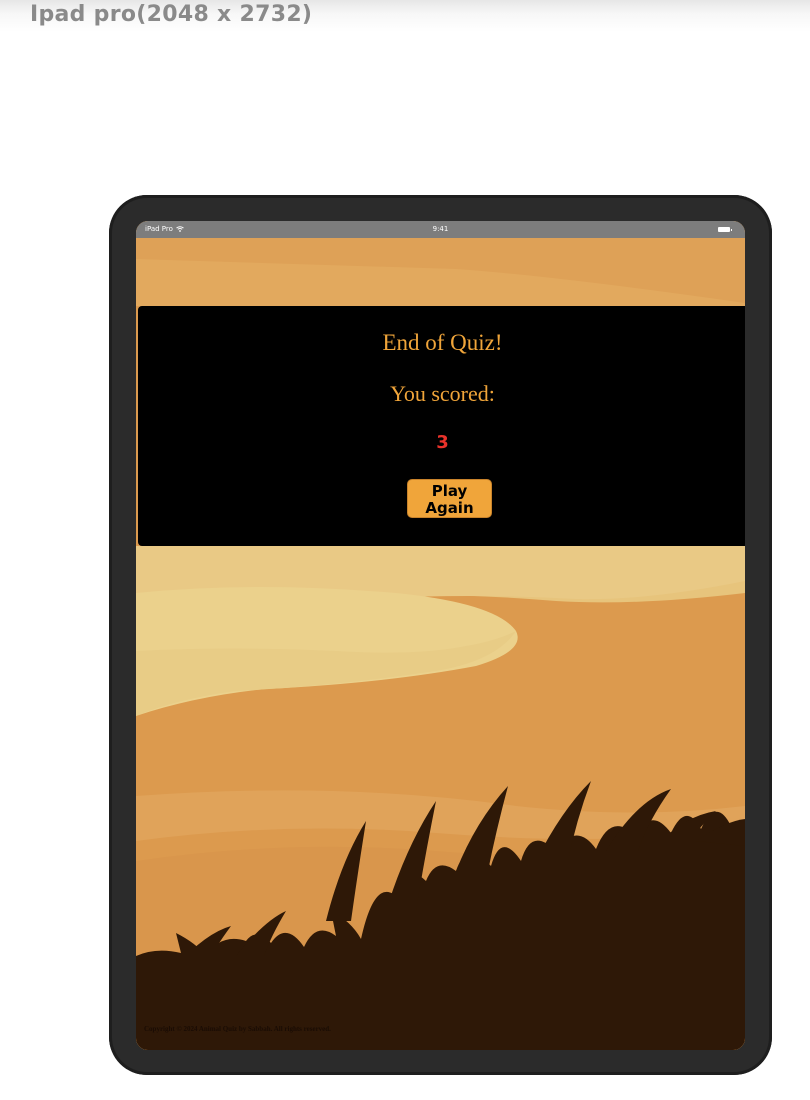 The height and width of the screenshot is (1100, 810). I want to click on device-label: Ipad pro(2048 x 2732), so click(171, 14).